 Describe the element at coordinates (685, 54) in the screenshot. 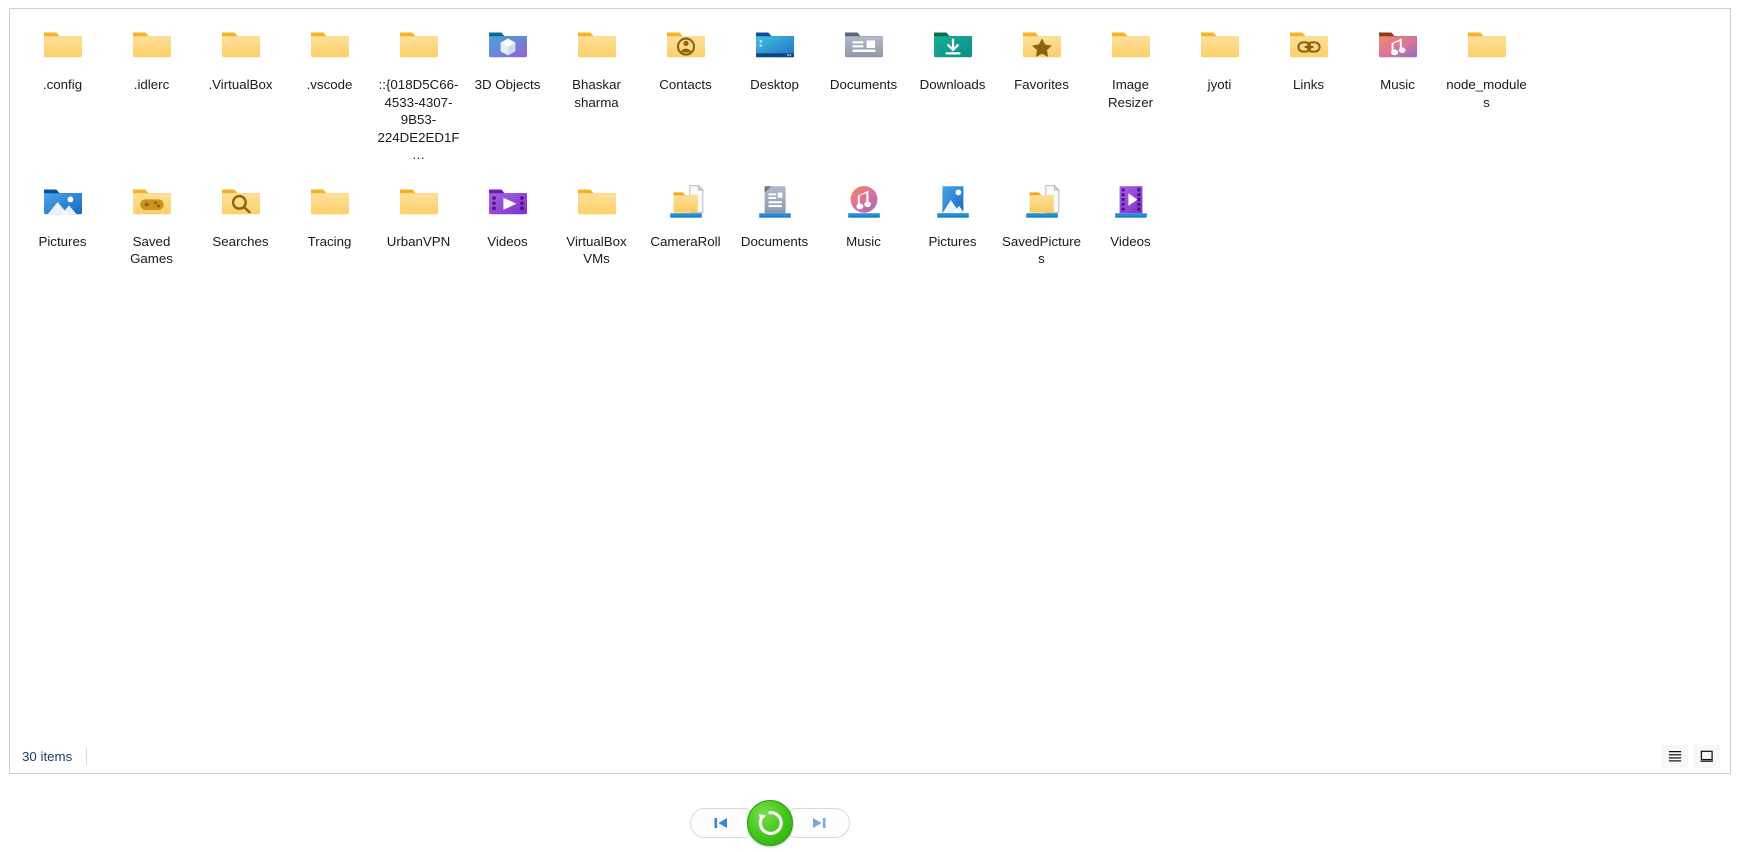

I see `file-item: Contacts` at that location.